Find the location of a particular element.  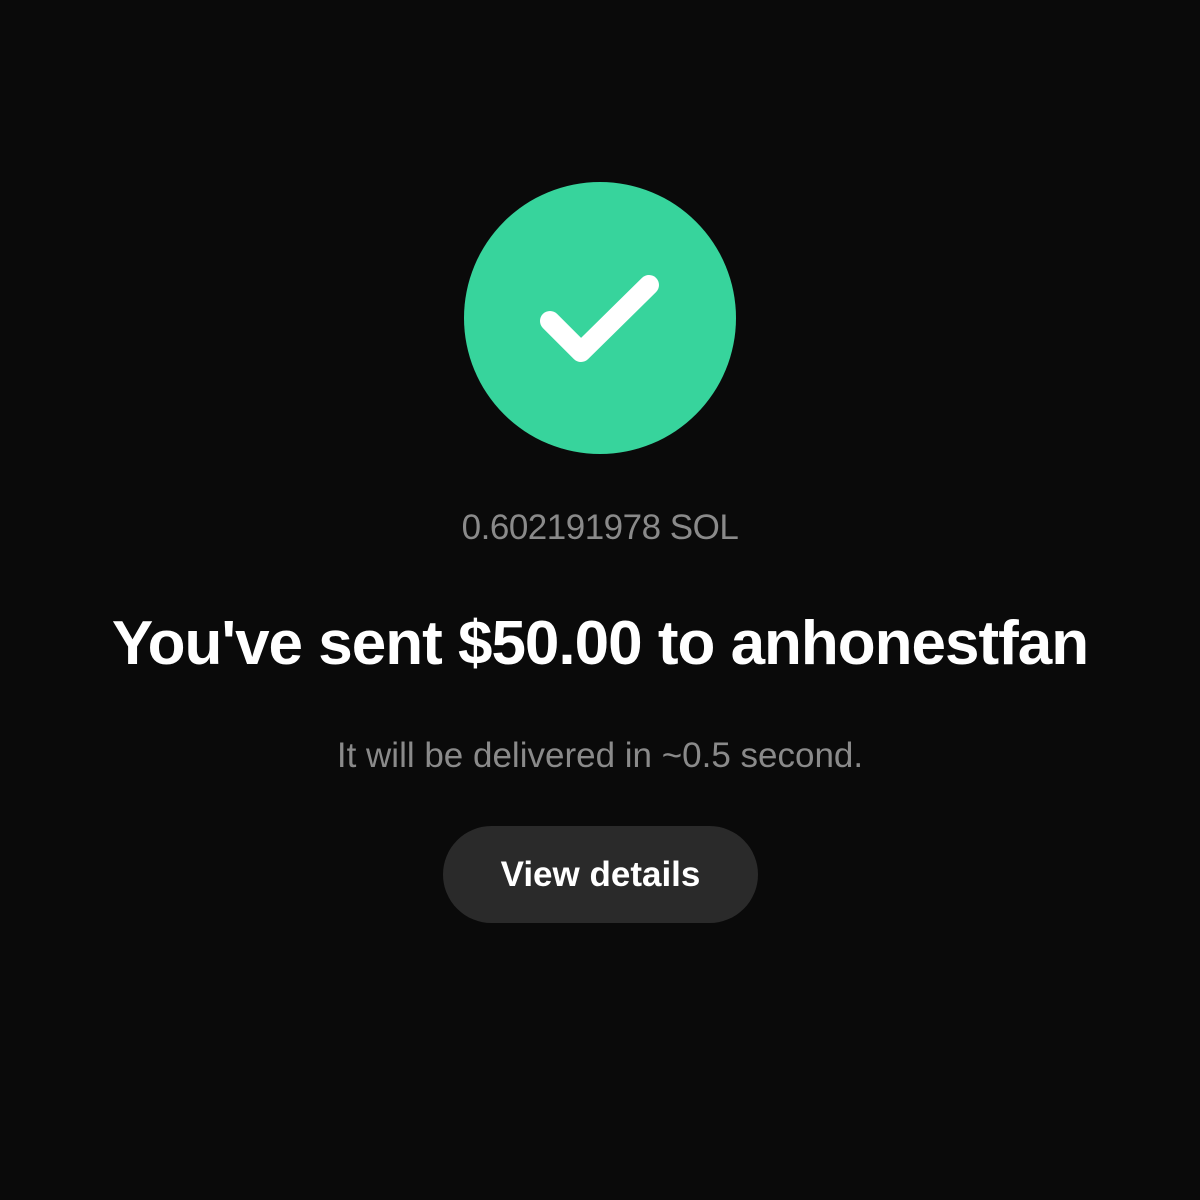

checkmark-icon is located at coordinates (599, 318).